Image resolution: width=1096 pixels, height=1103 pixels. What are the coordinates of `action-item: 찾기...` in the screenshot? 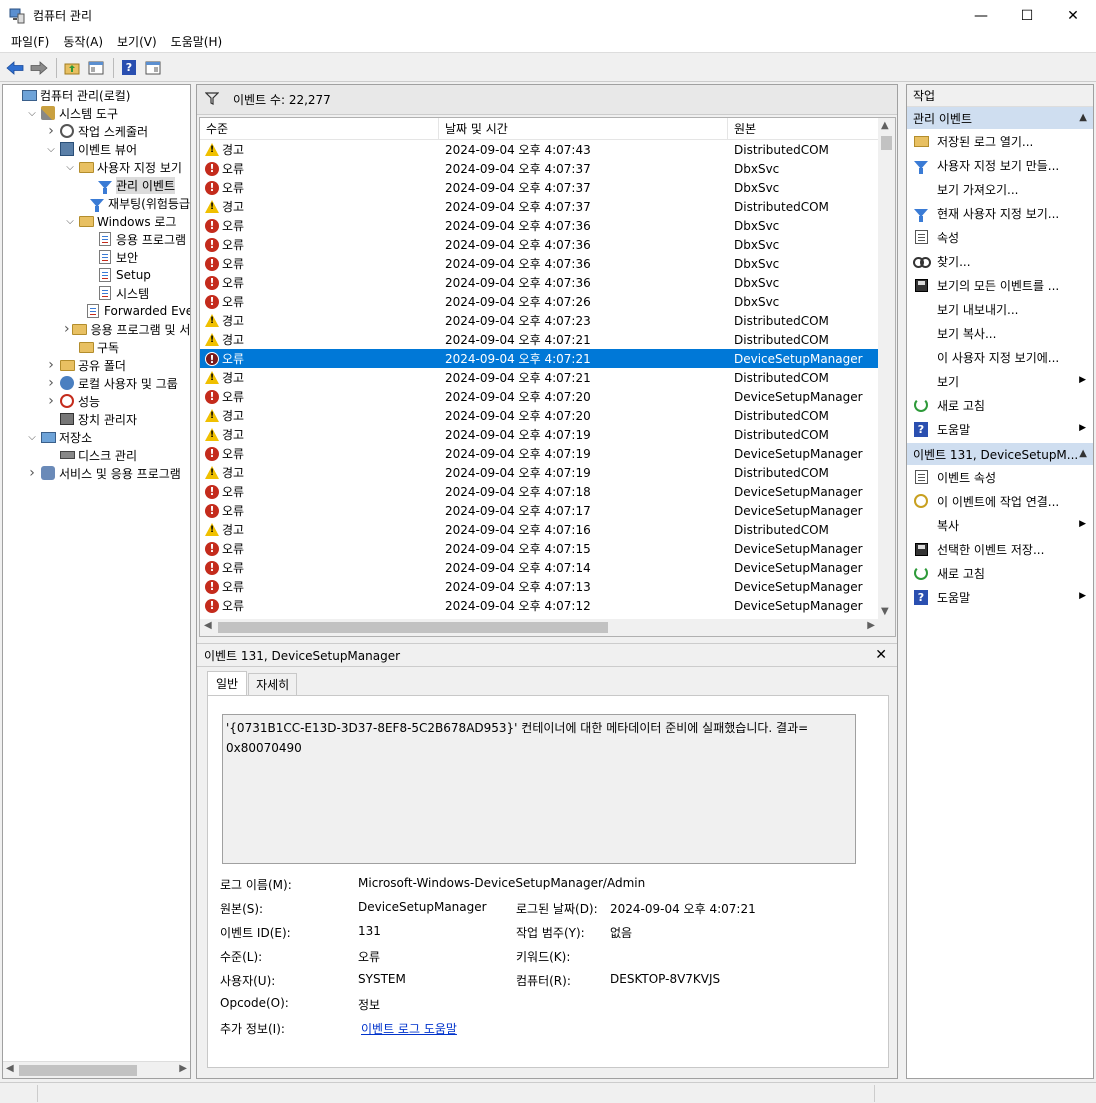 It's located at (1000, 261).